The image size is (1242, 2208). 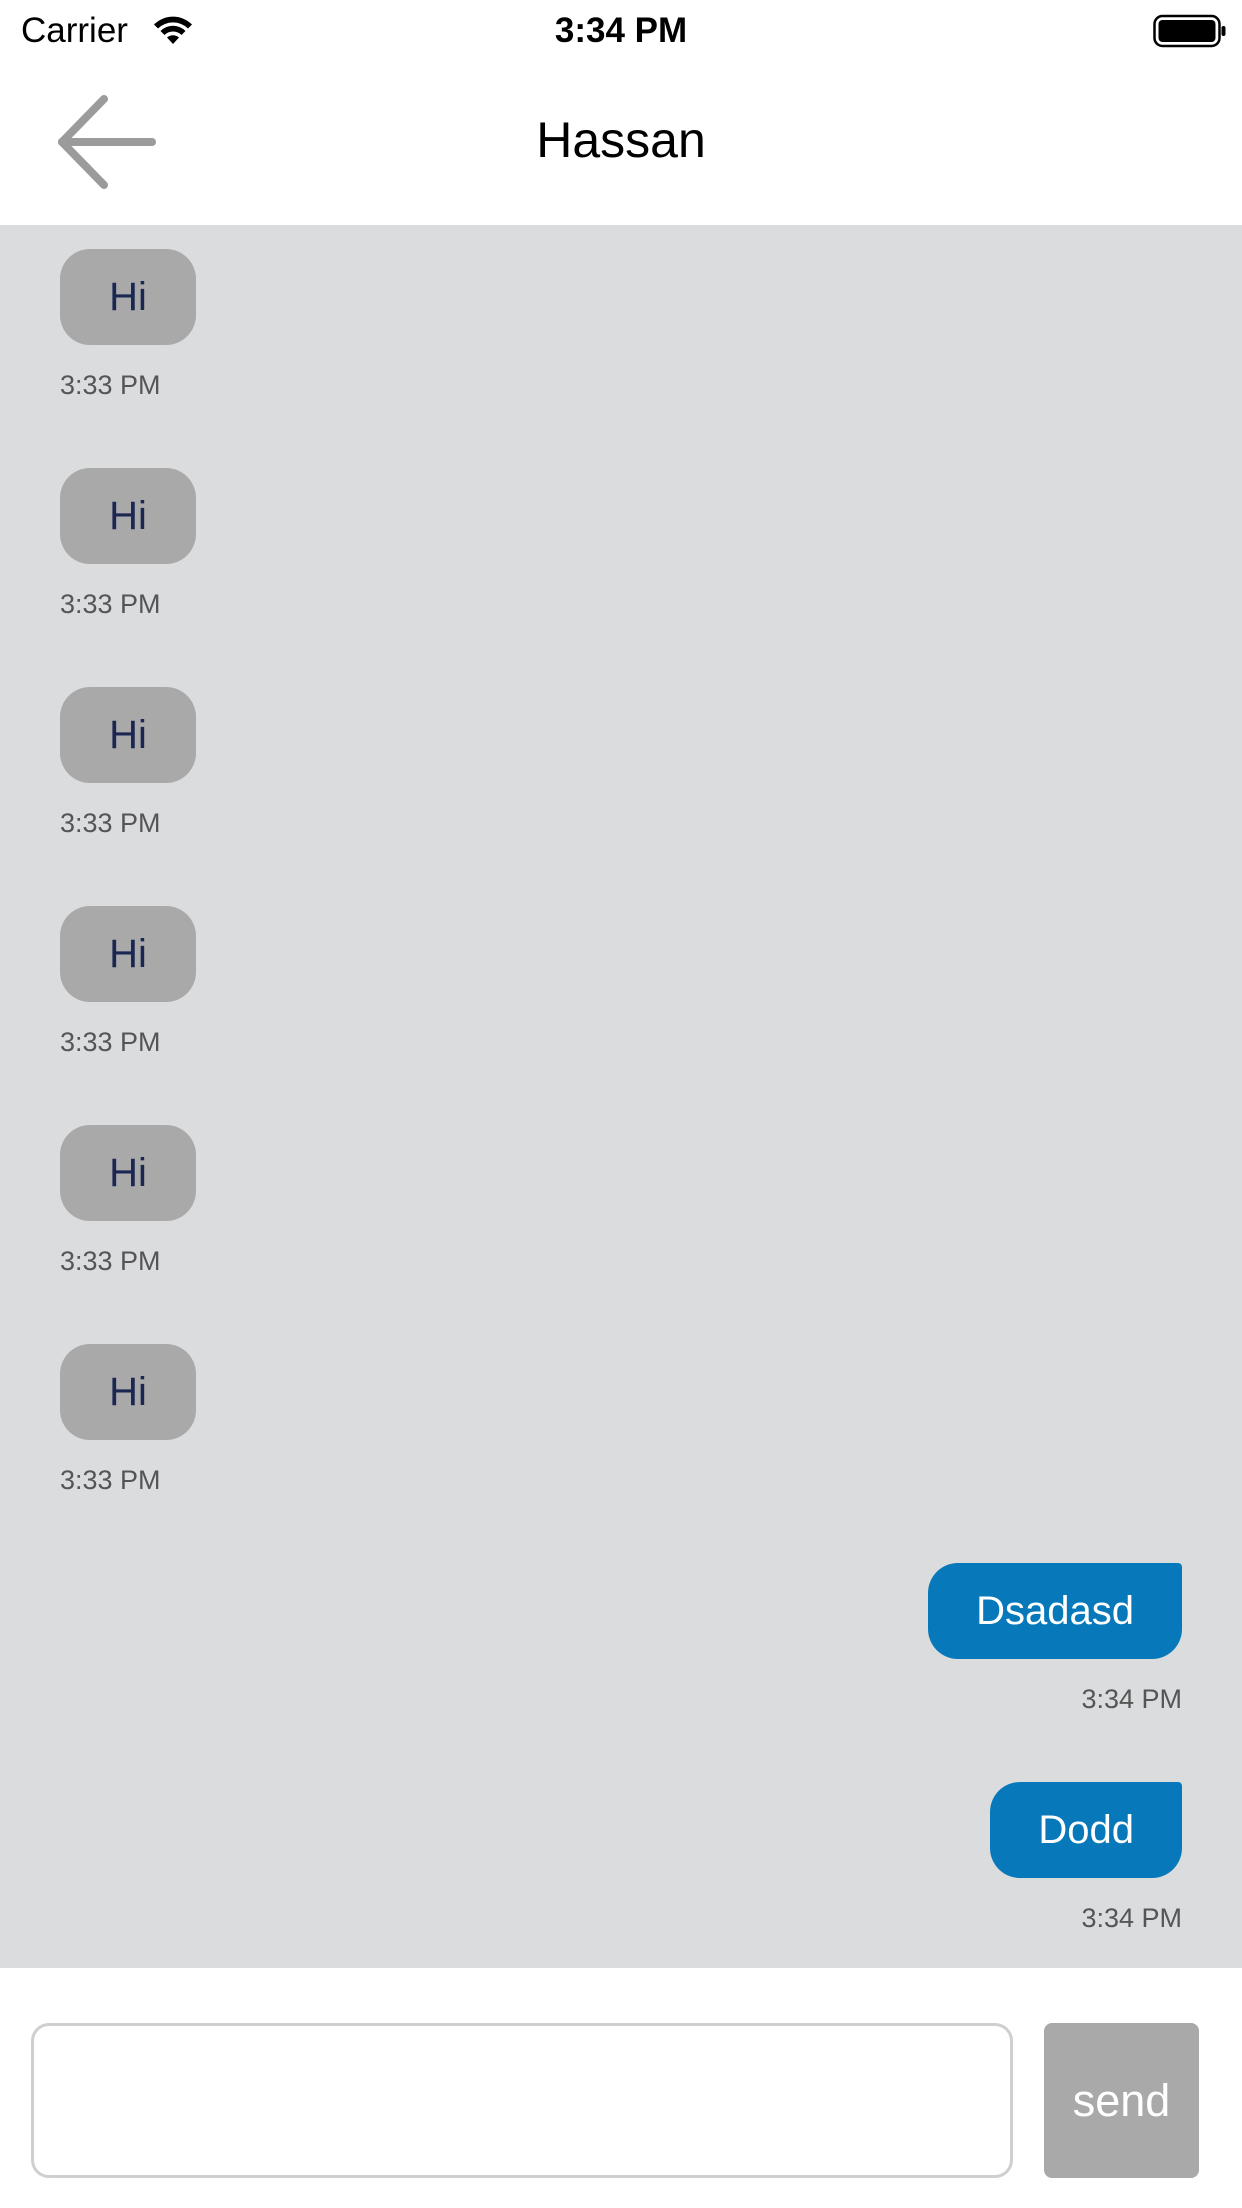 I want to click on message-composer: send, so click(x=621, y=2088).